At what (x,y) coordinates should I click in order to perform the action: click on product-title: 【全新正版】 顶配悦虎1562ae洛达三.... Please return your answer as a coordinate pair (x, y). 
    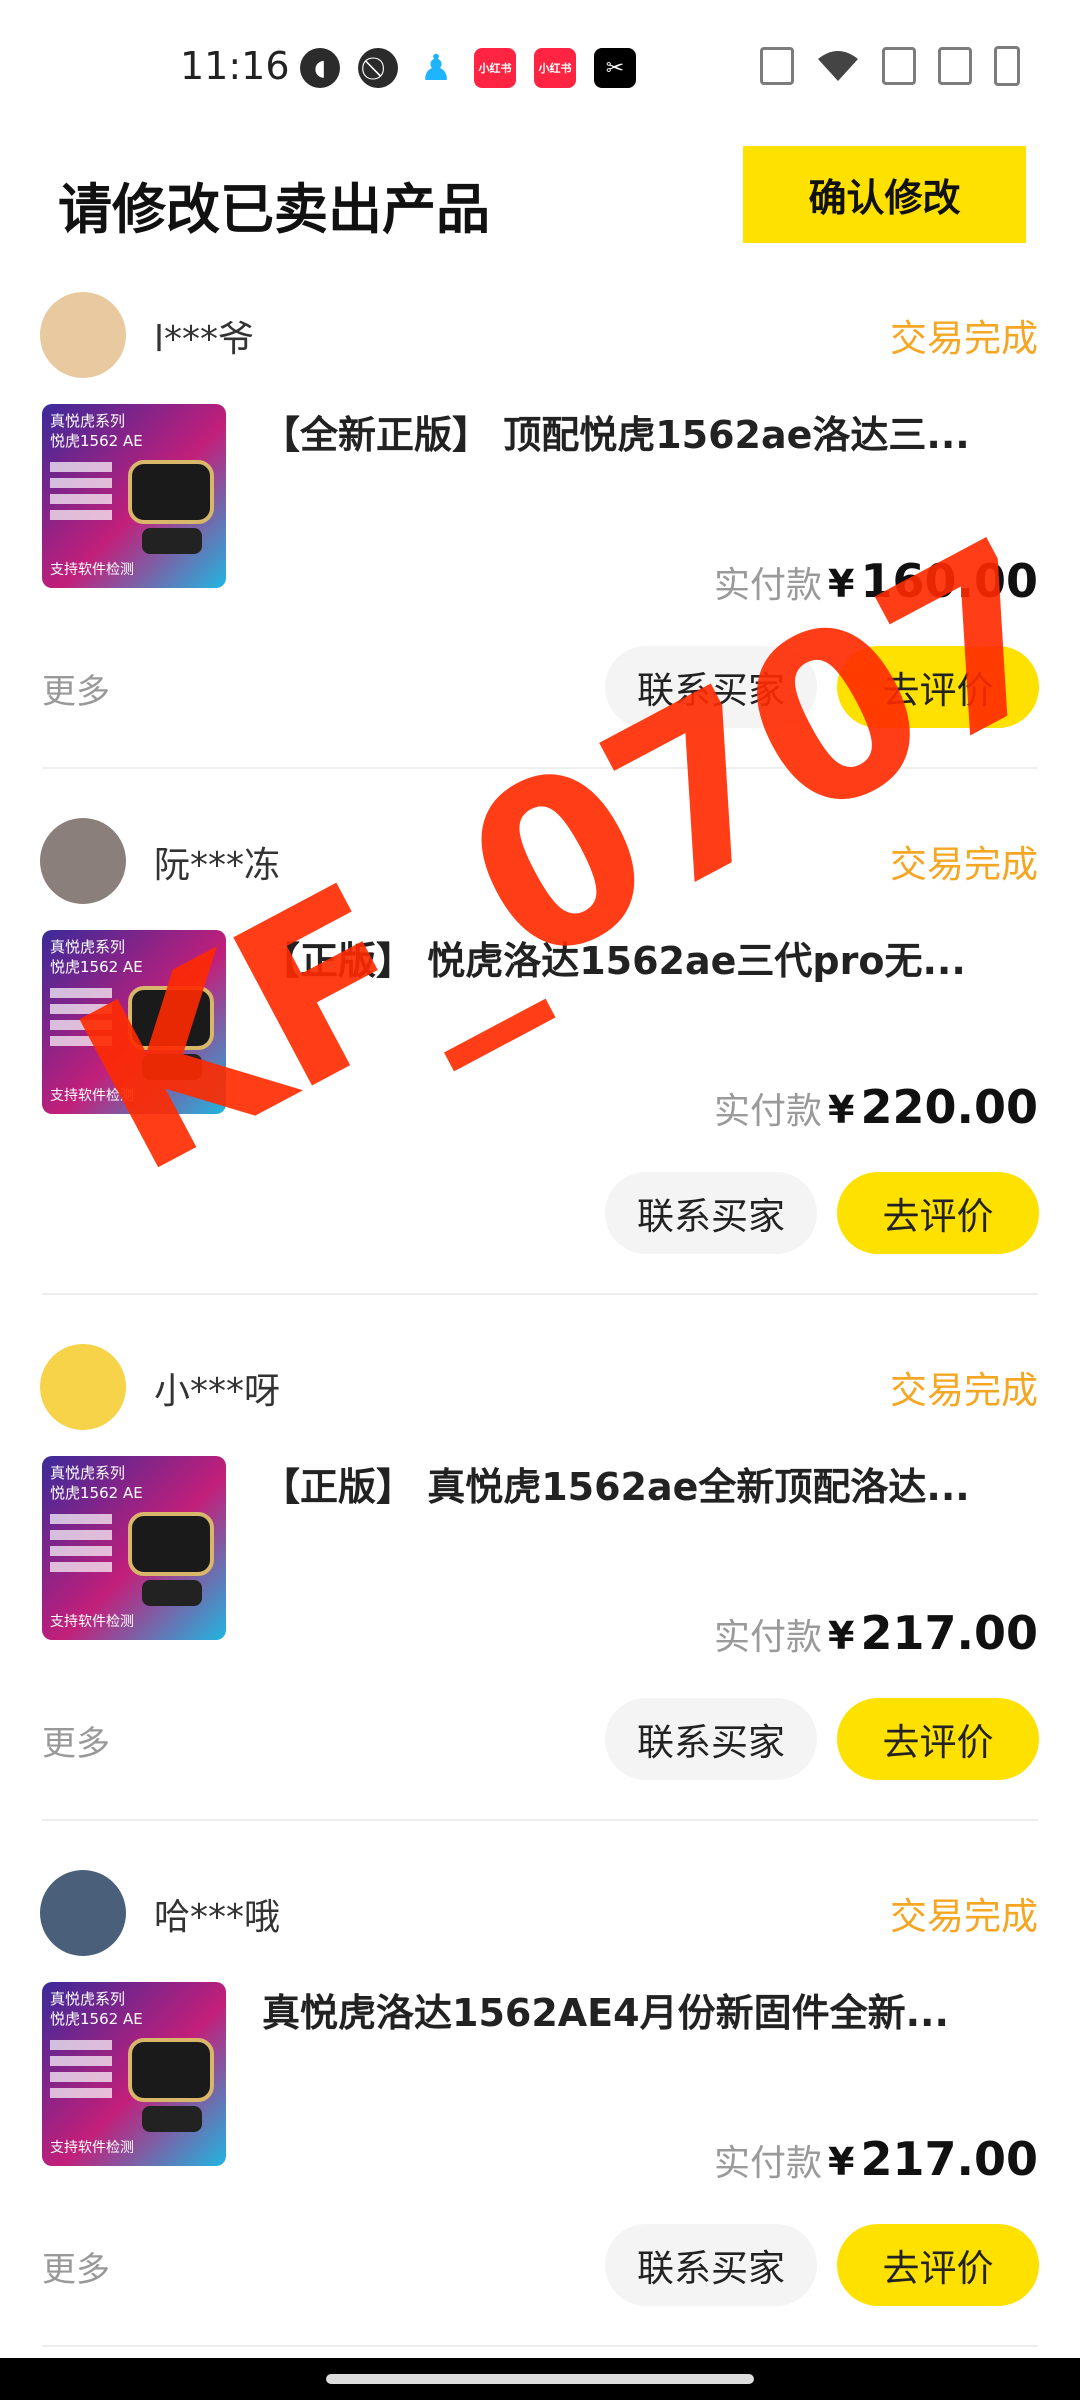
    Looking at the image, I should click on (642, 431).